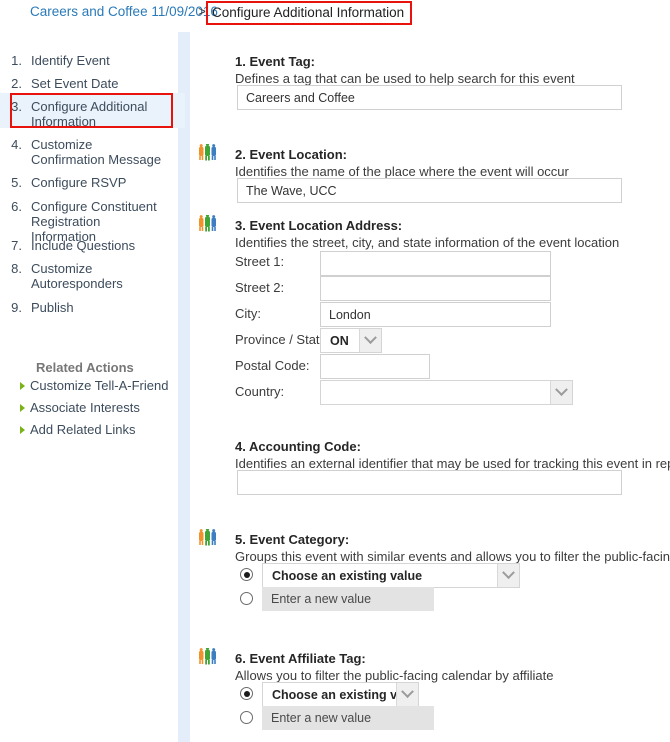  I want to click on province-state-value: ON, so click(339, 340).